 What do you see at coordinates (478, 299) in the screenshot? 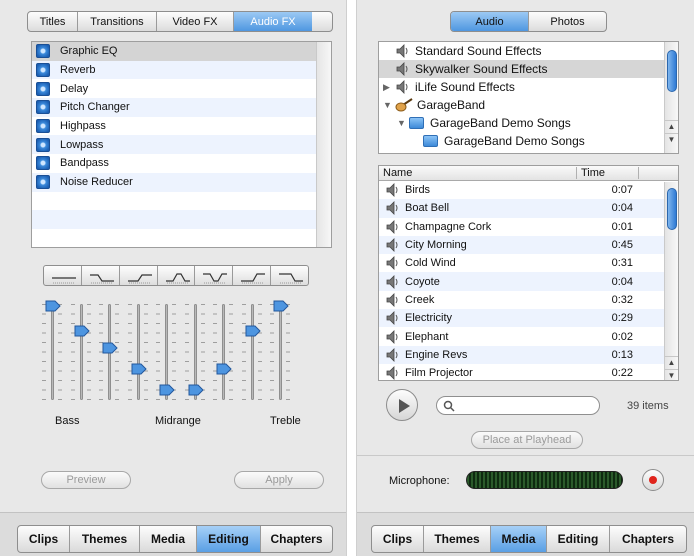
I see `sound-name-cell: Creek` at bounding box center [478, 299].